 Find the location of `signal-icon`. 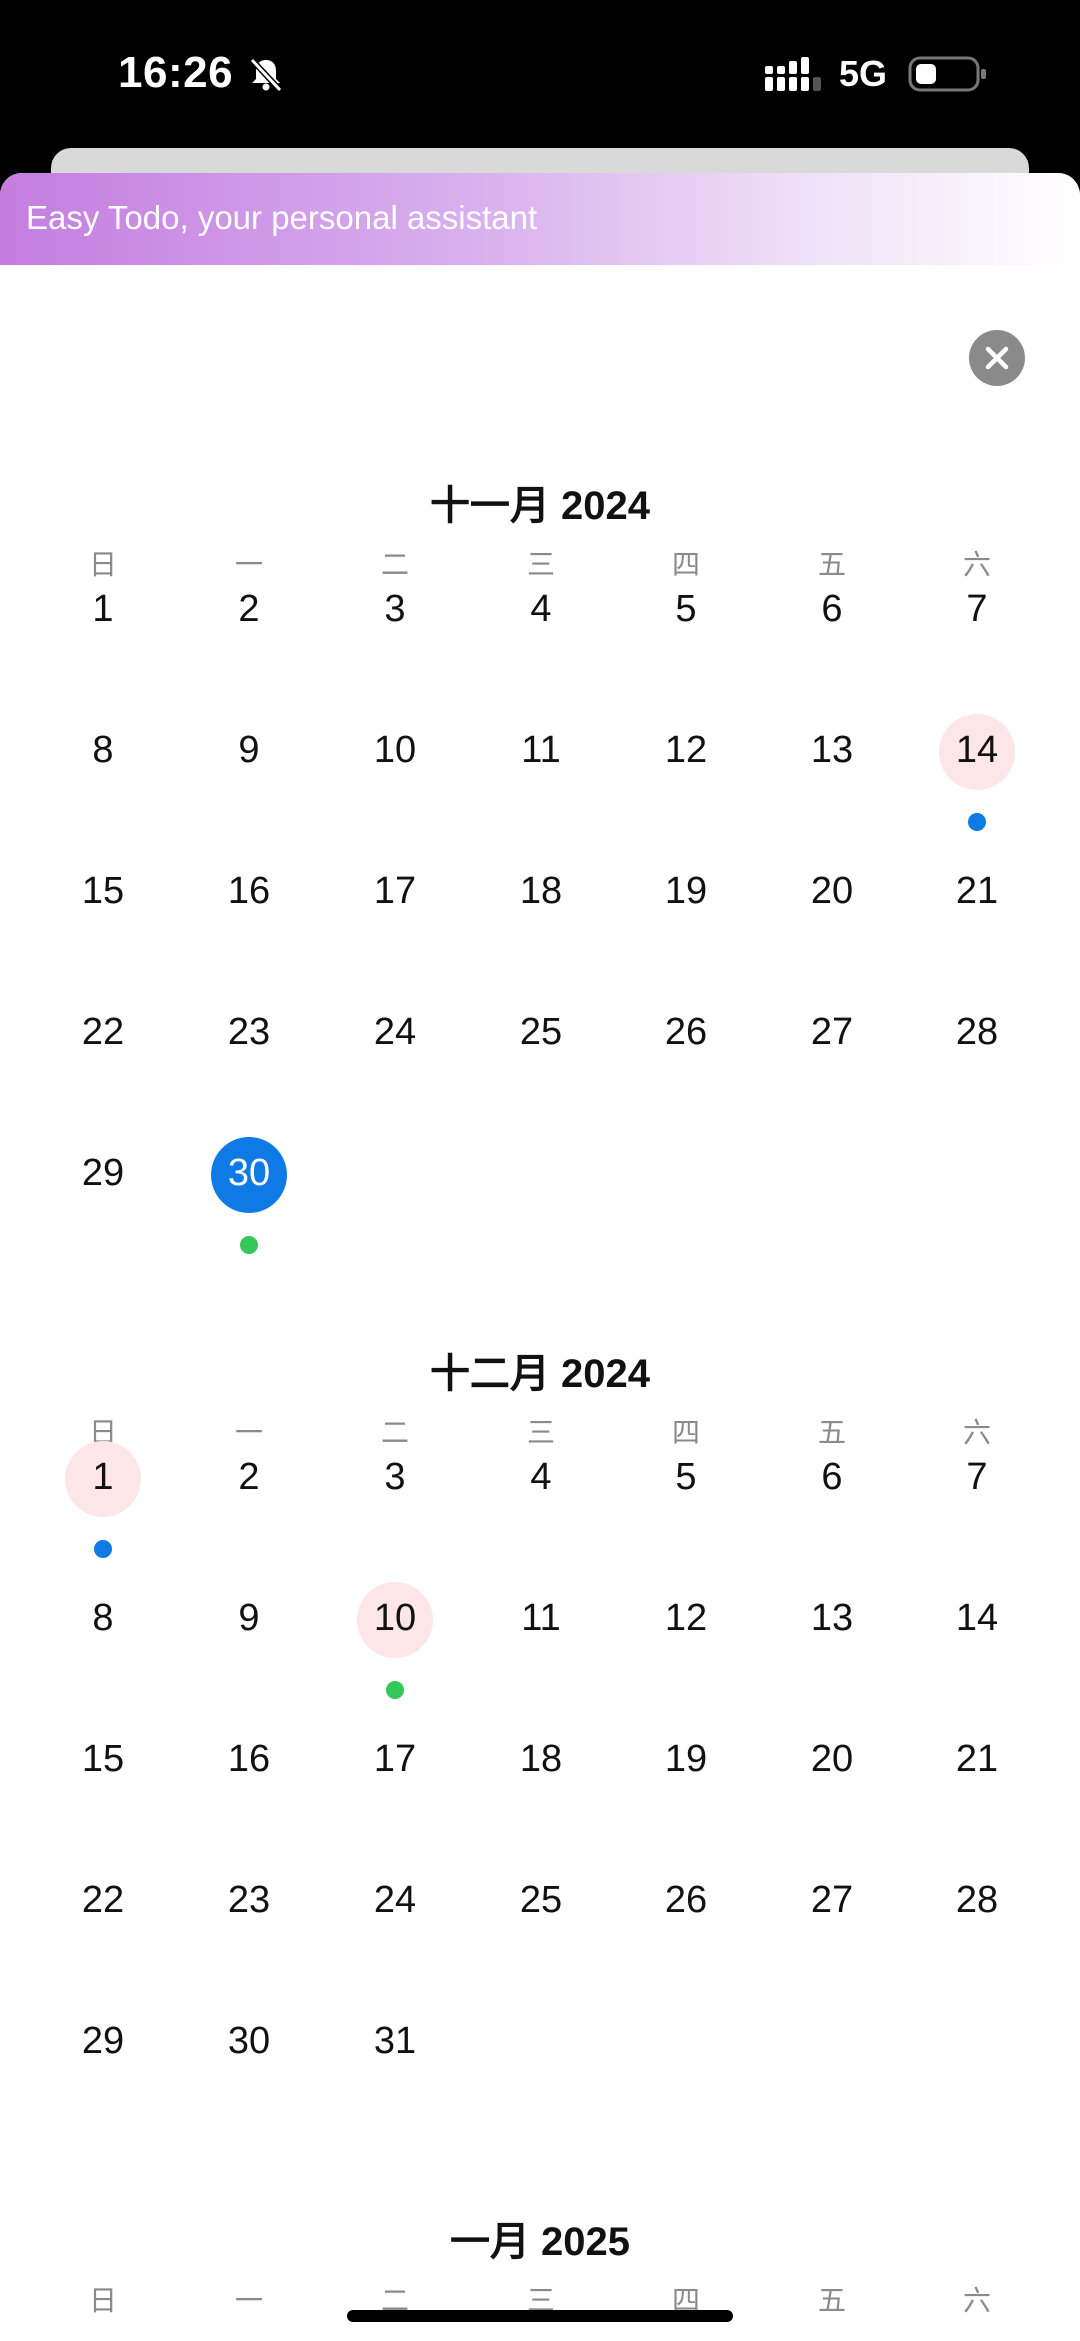

signal-icon is located at coordinates (793, 74).